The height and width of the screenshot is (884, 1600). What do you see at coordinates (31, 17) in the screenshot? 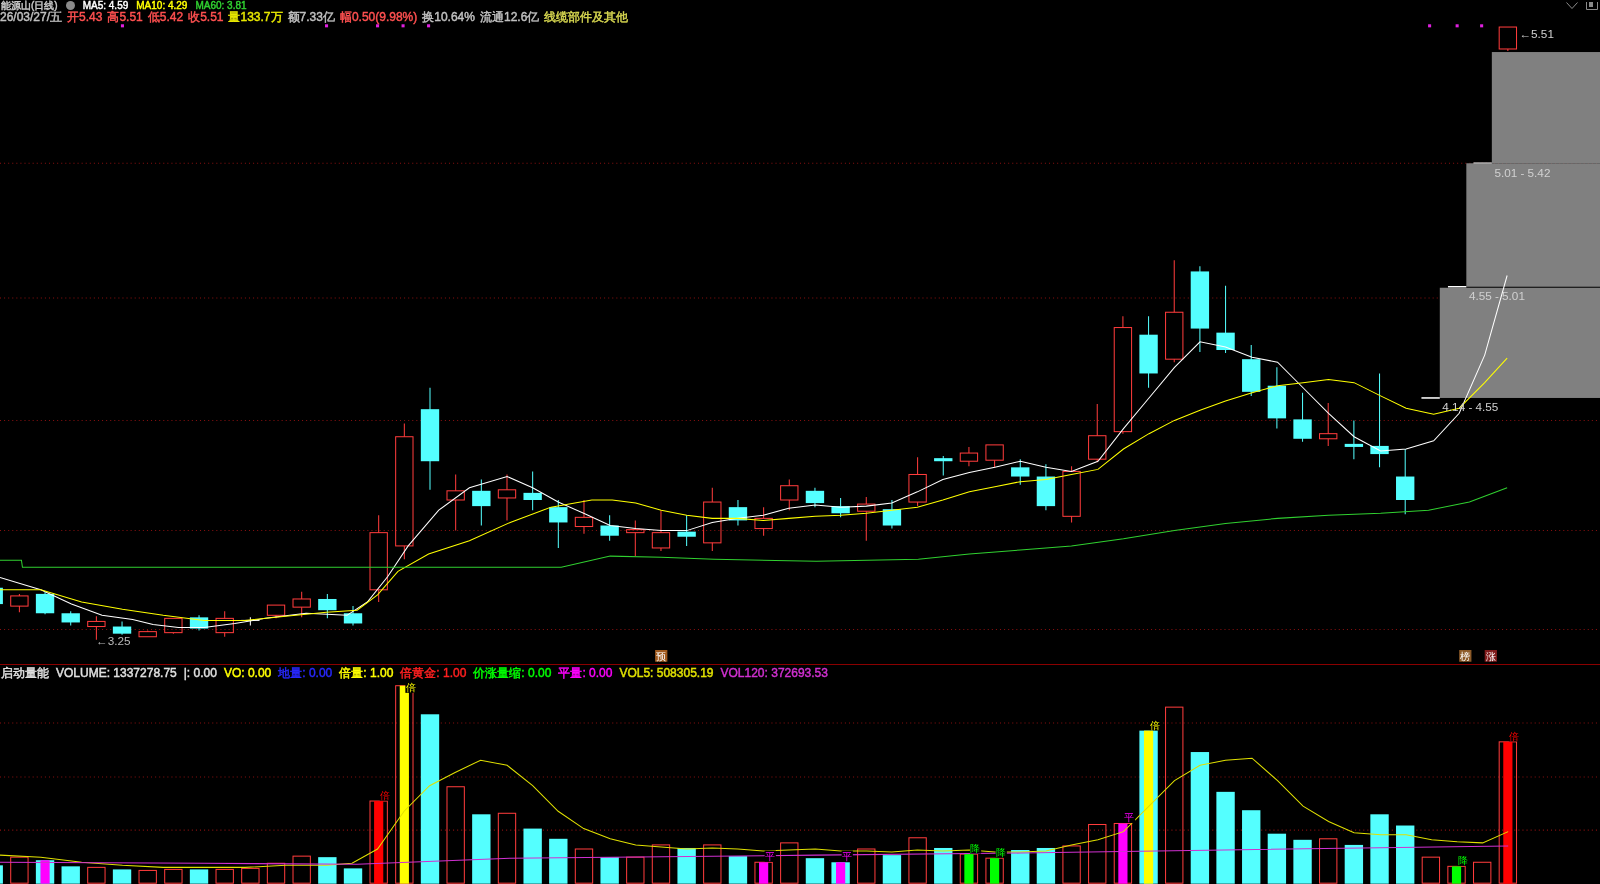
I see `quote-field: 26/03/27/五` at bounding box center [31, 17].